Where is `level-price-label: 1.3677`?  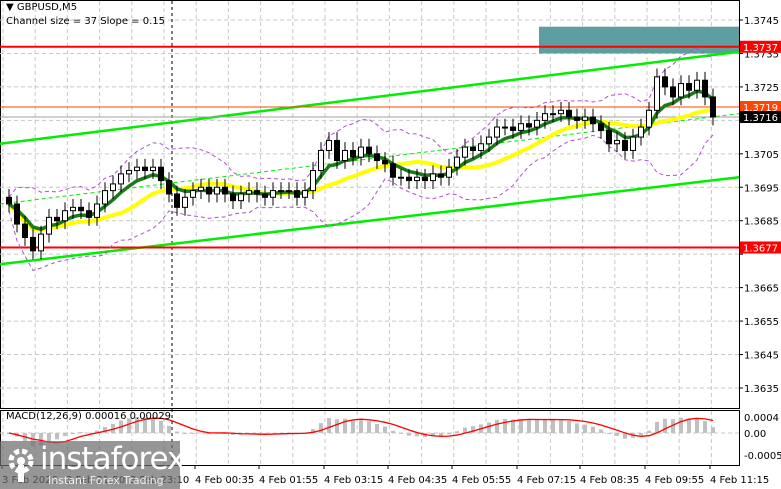 level-price-label: 1.3677 is located at coordinates (760, 248).